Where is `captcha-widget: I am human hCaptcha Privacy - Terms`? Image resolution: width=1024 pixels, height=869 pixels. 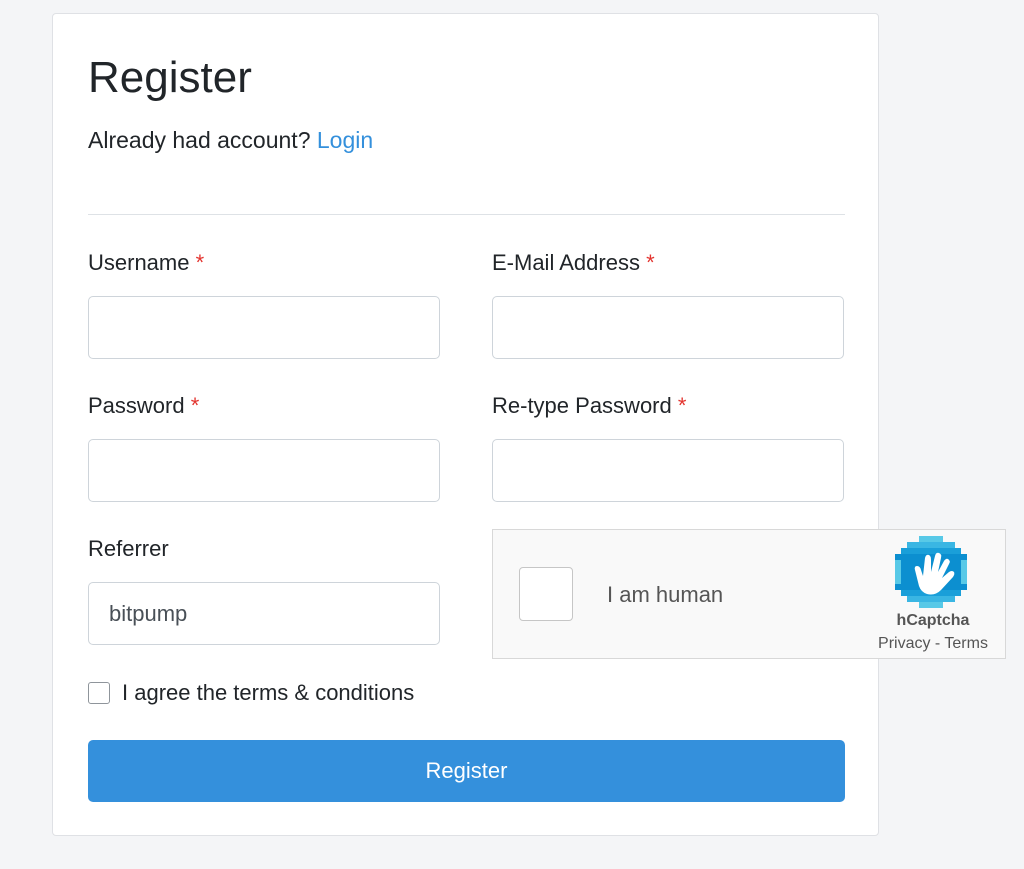
captcha-widget: I am human hCaptcha Privacy - Terms is located at coordinates (749, 594).